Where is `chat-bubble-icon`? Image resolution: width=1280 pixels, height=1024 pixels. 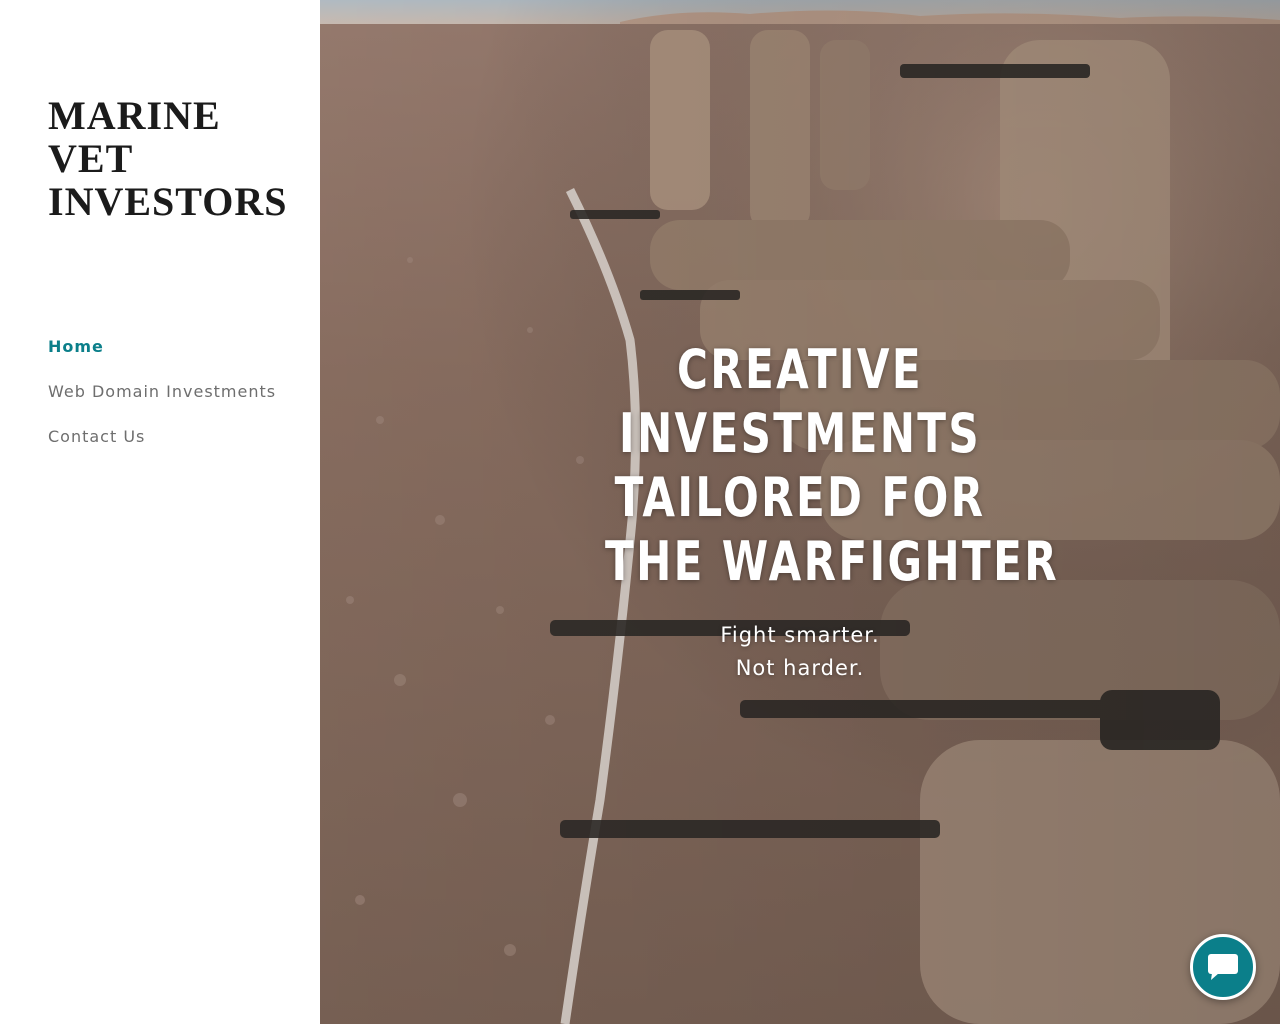
chat-bubble-icon is located at coordinates (1223, 967).